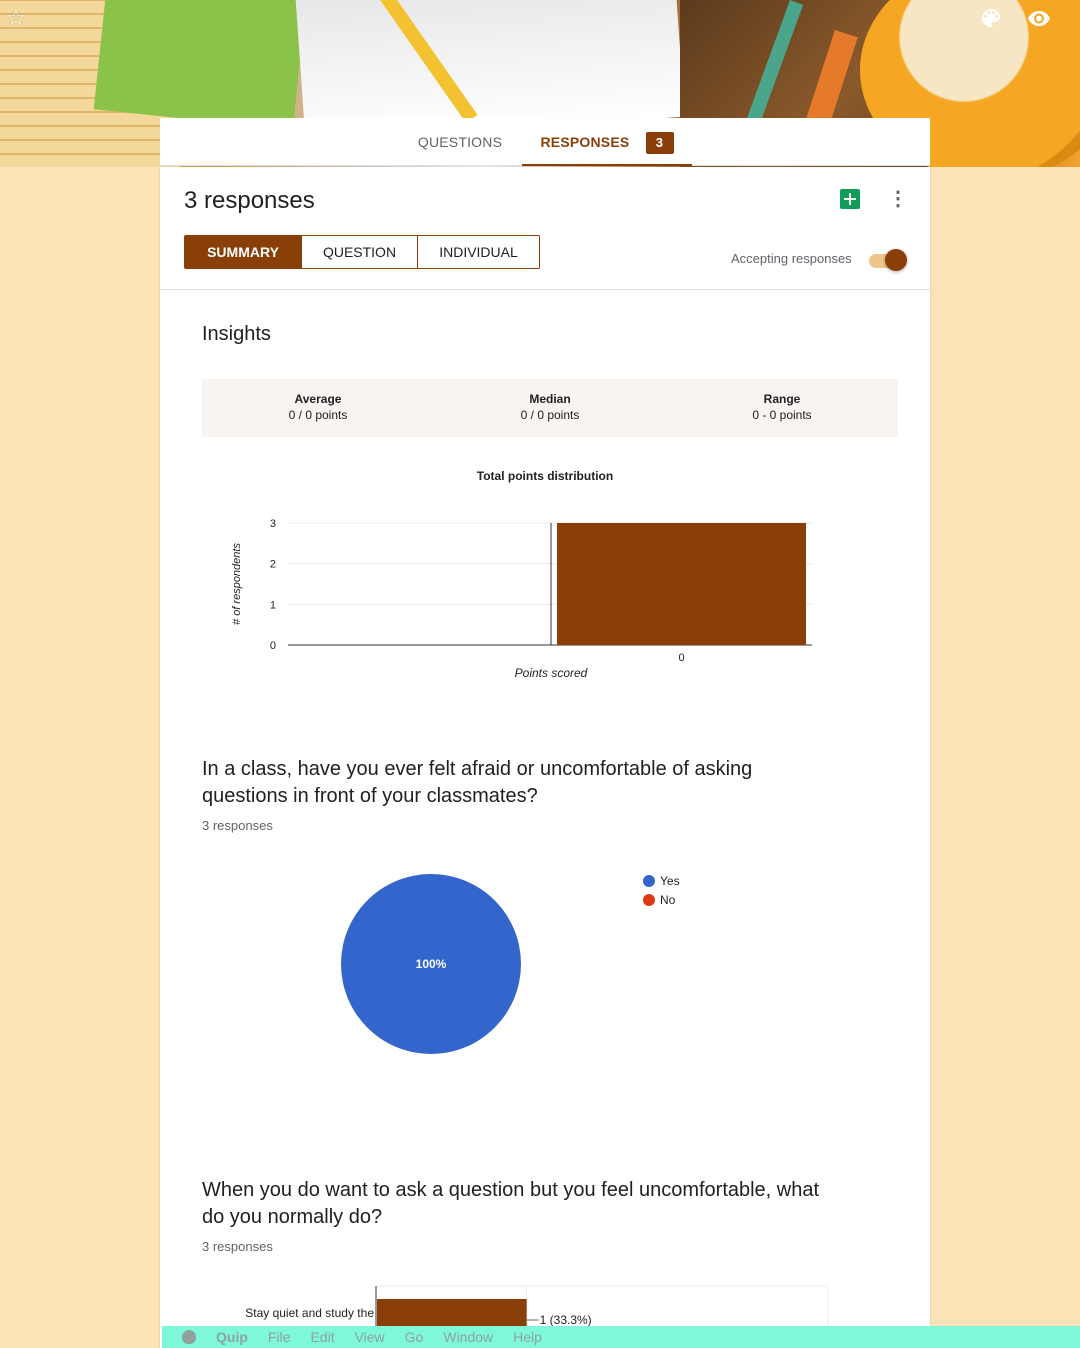 The height and width of the screenshot is (1348, 1080). I want to click on menu-view: View, so click(370, 1337).